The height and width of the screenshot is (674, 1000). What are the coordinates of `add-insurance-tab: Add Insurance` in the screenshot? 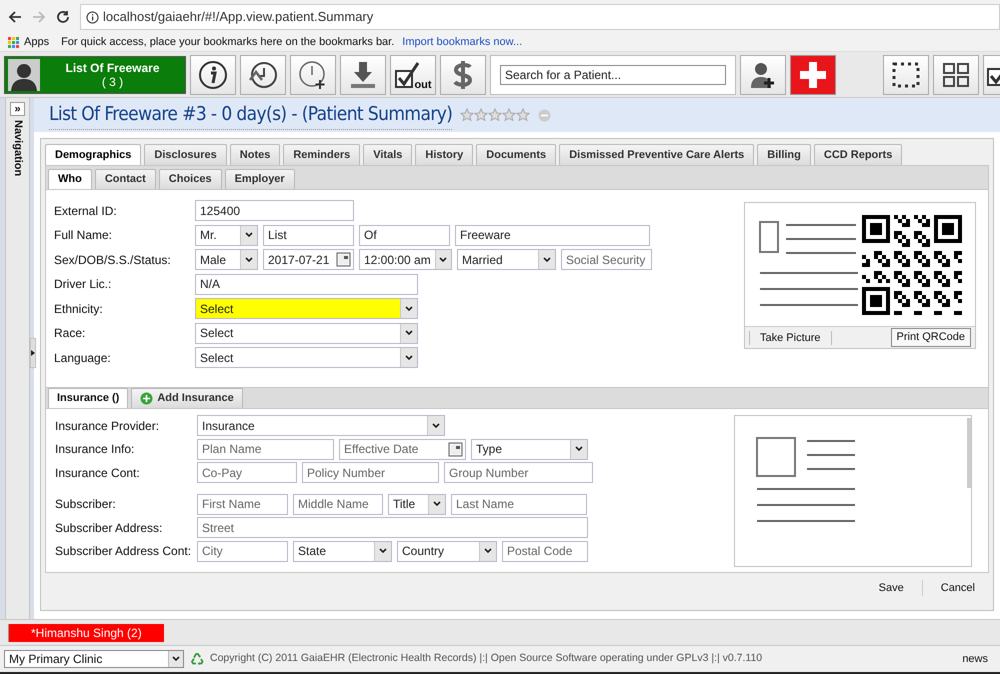 It's located at (187, 398).